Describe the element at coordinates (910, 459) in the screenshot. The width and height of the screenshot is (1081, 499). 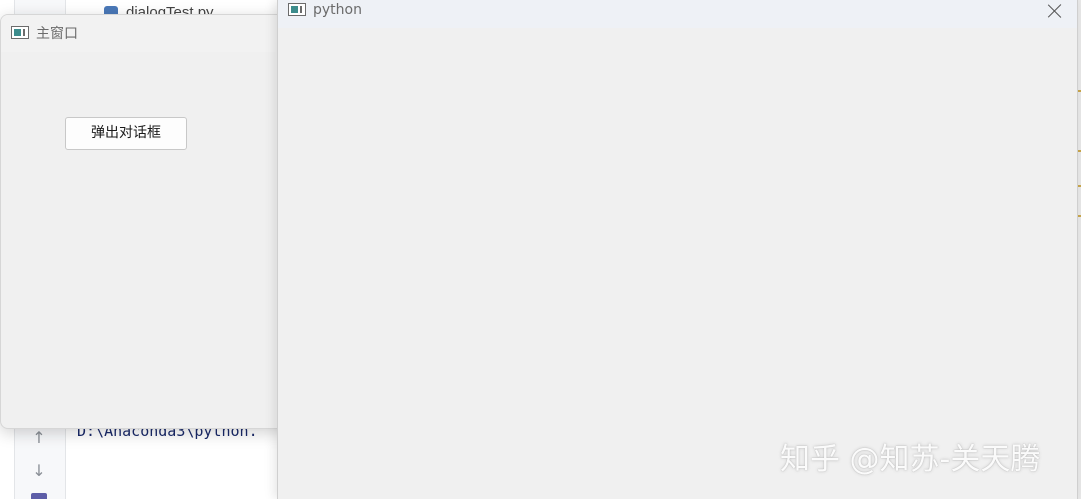
I see `watermark: 知乎 @知苏-关天腾` at that location.